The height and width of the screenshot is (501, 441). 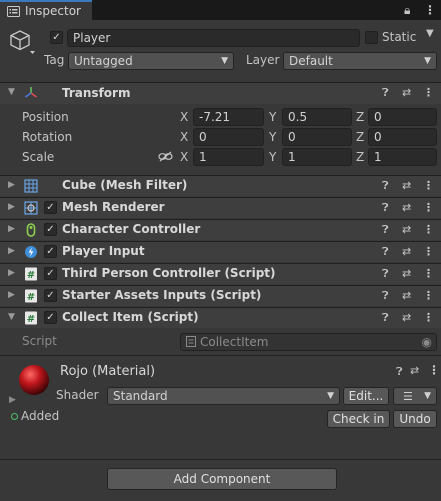 I want to click on add-component-button: Add Component, so click(x=222, y=479).